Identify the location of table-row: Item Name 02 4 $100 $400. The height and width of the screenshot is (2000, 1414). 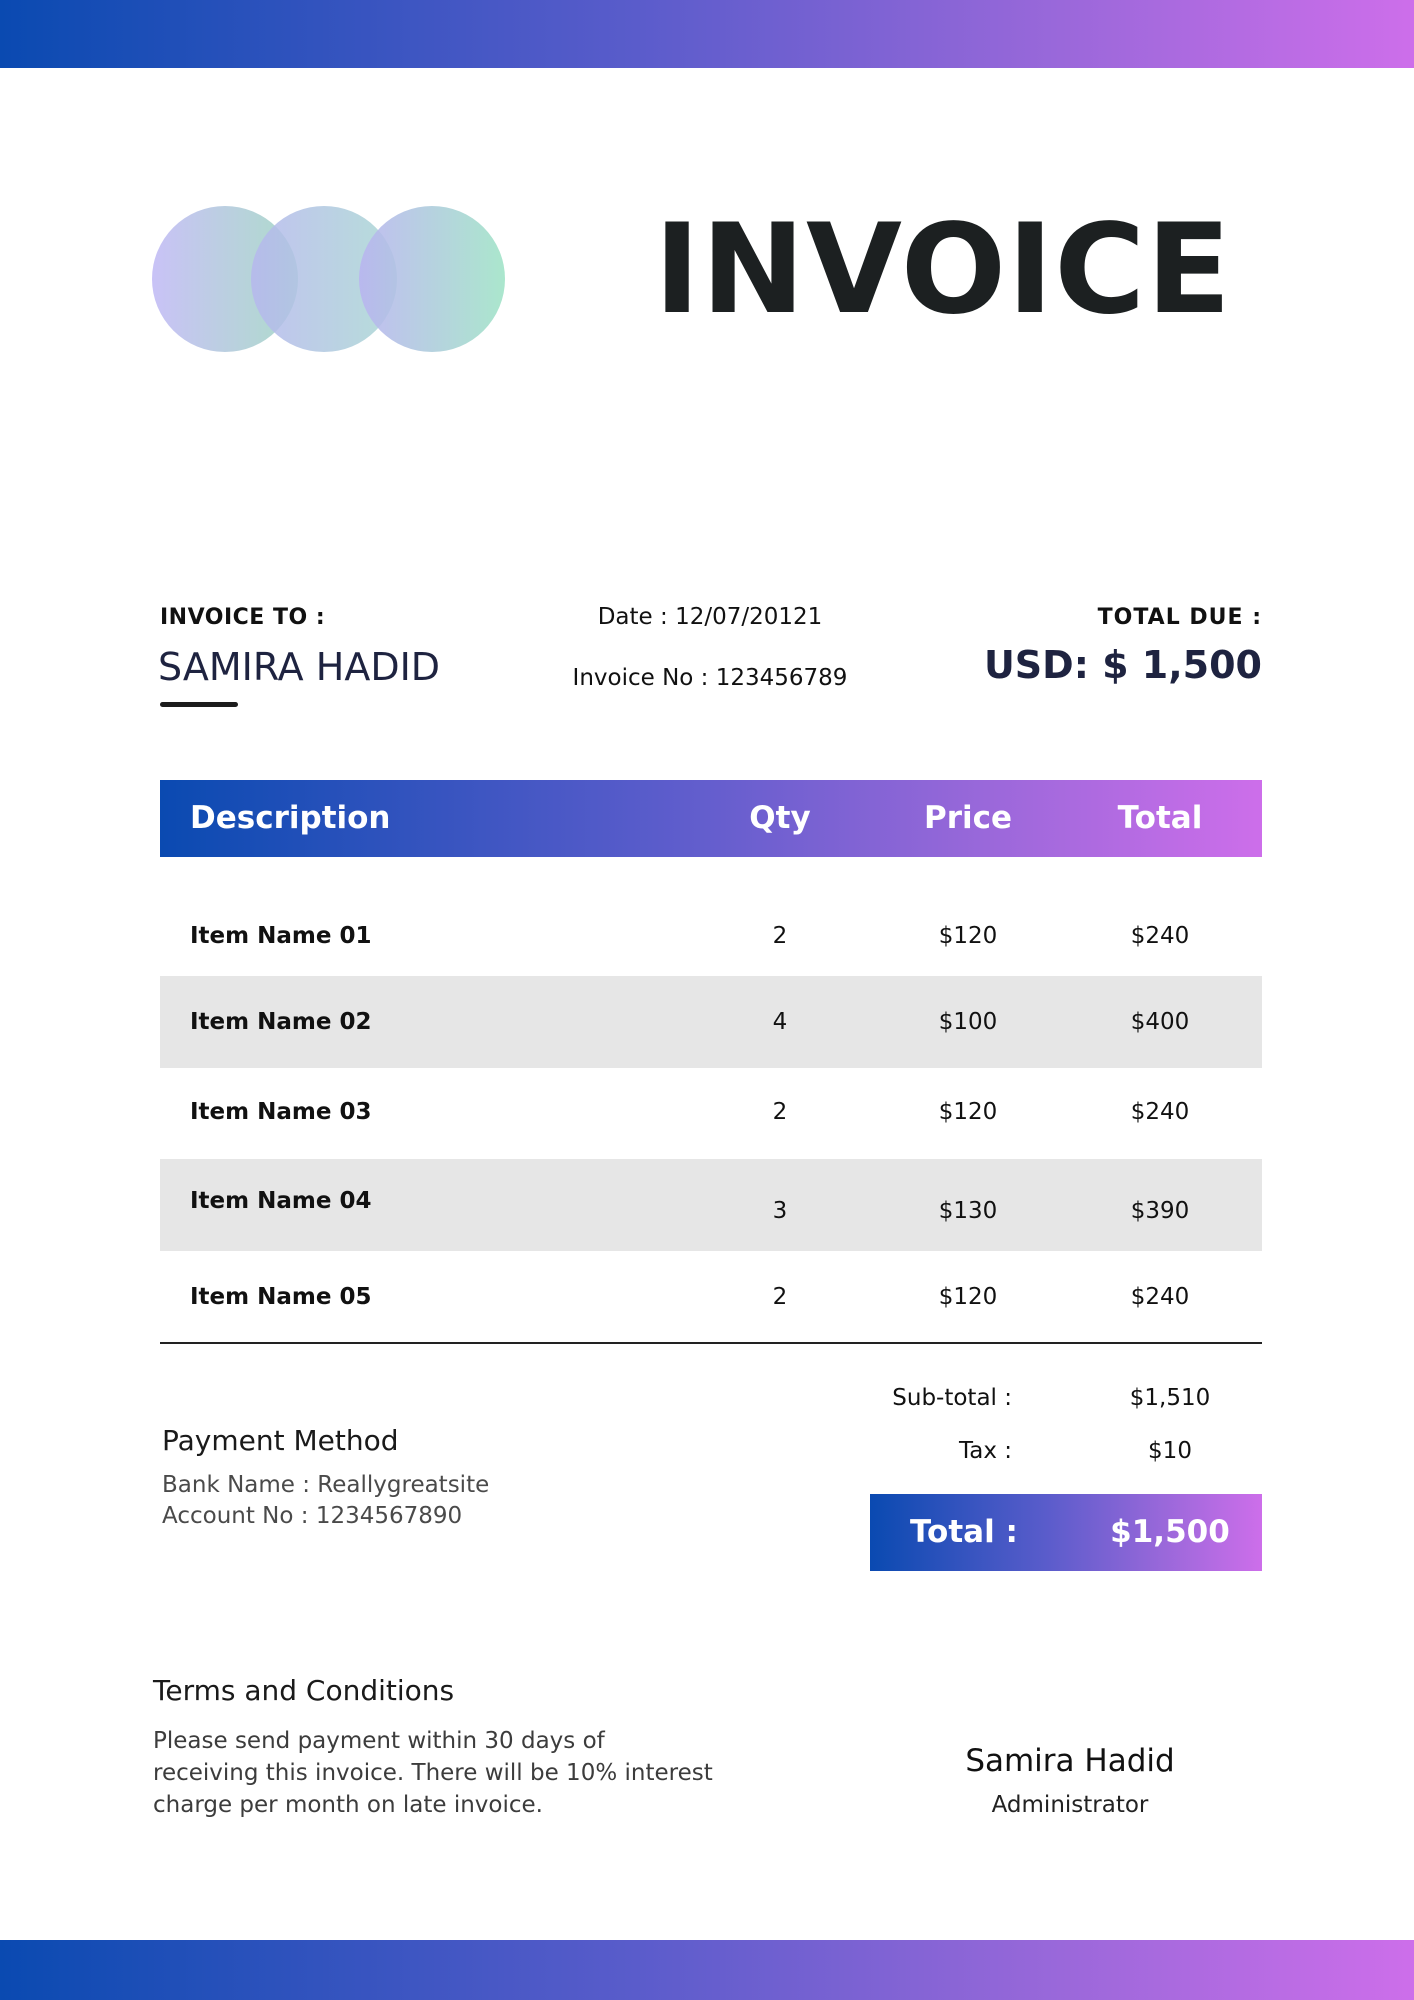
(711, 1022).